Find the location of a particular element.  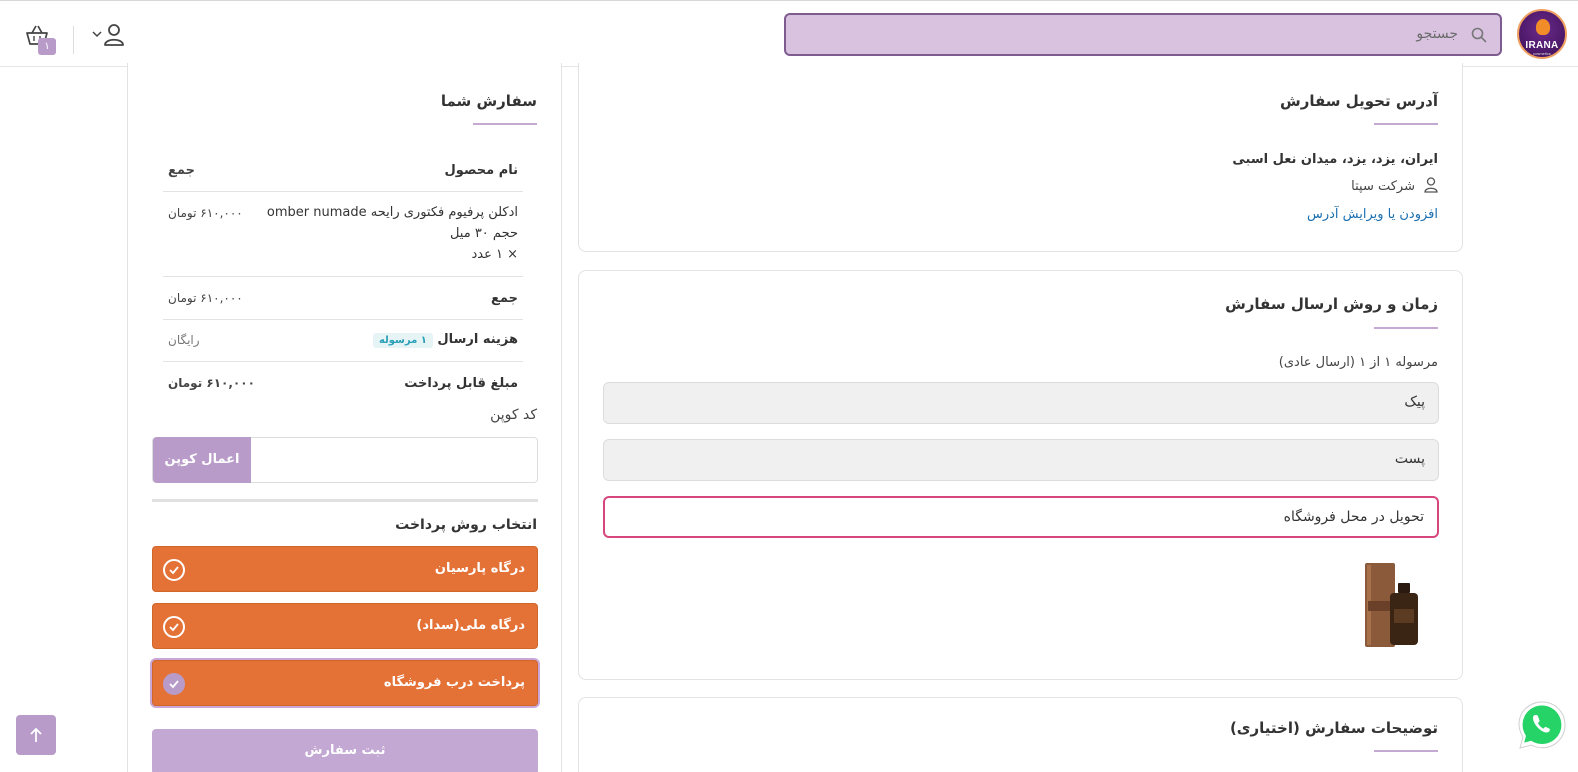

address-title: آدرس تحویل سفارش is located at coordinates (1359, 101).